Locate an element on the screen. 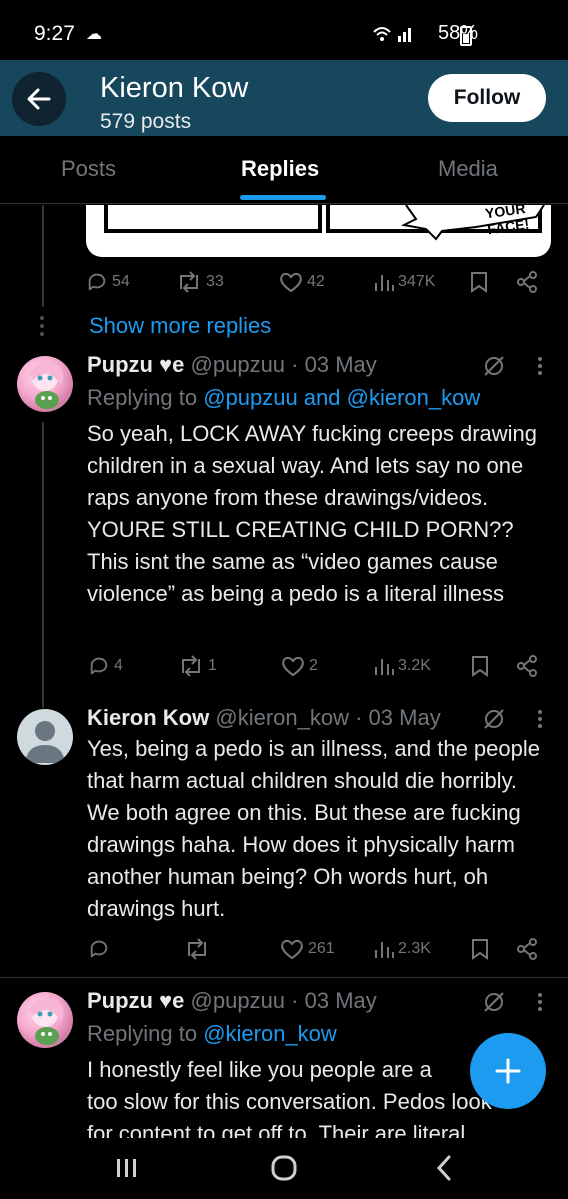 The image size is (568, 1199). replying-to-mentions: @kieron_kow is located at coordinates (270, 1033).